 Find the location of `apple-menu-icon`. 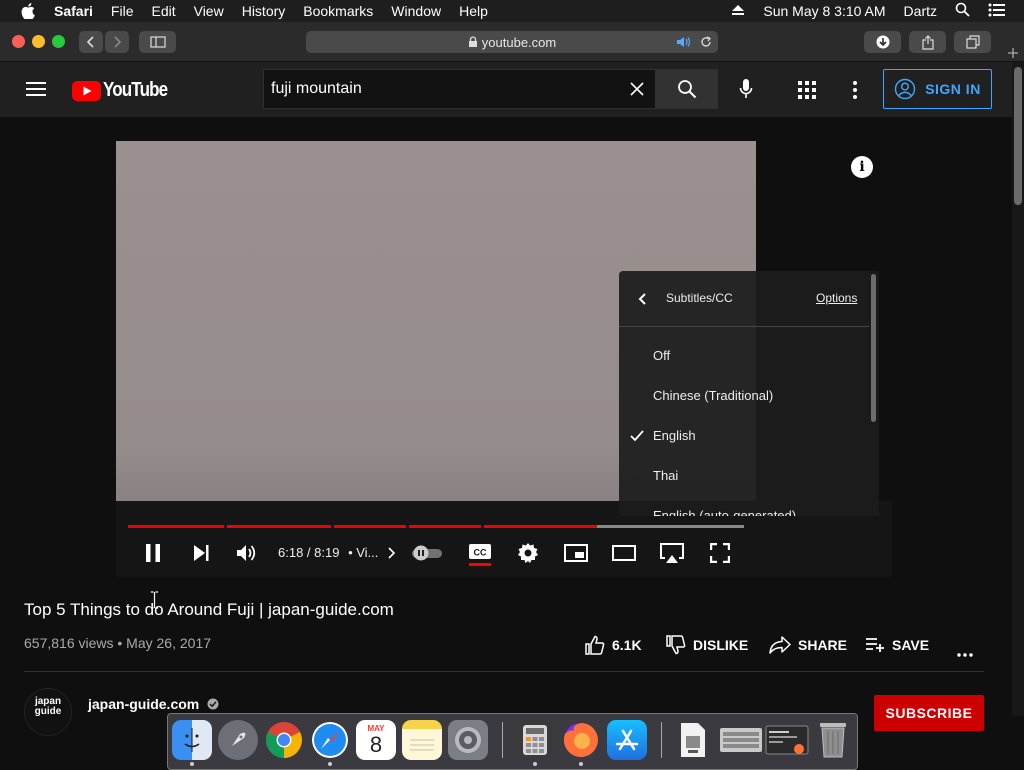

apple-menu-icon is located at coordinates (28, 11).